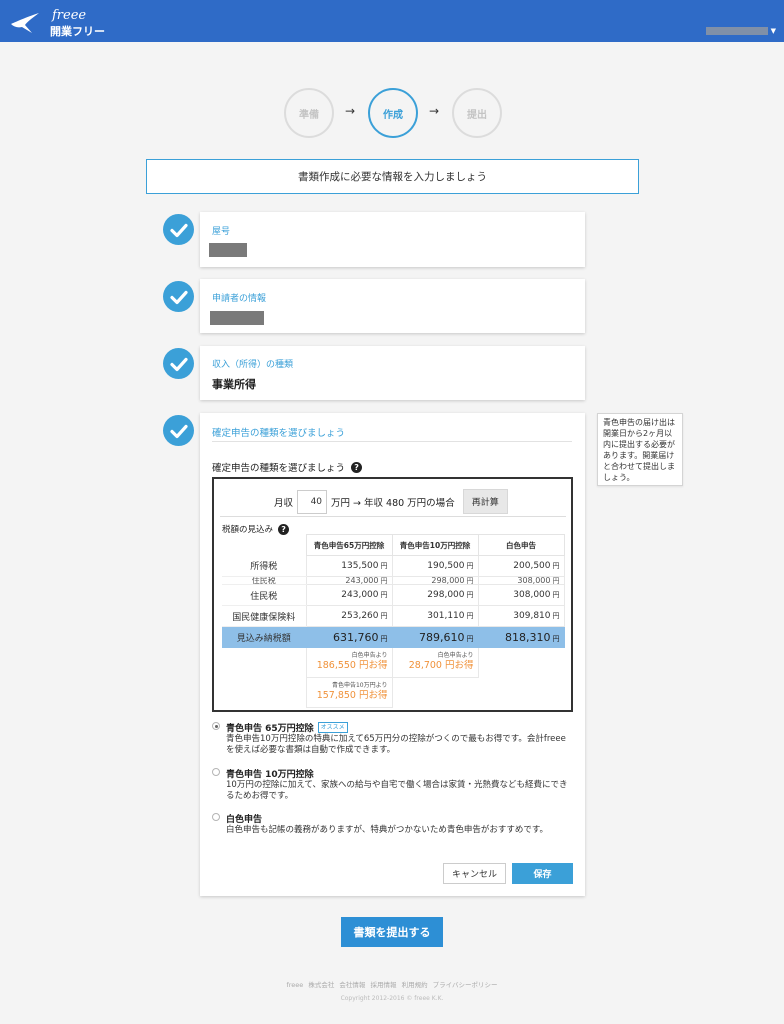 This screenshot has width=784, height=1024. I want to click on table-cell: 190,500 円, so click(435, 566).